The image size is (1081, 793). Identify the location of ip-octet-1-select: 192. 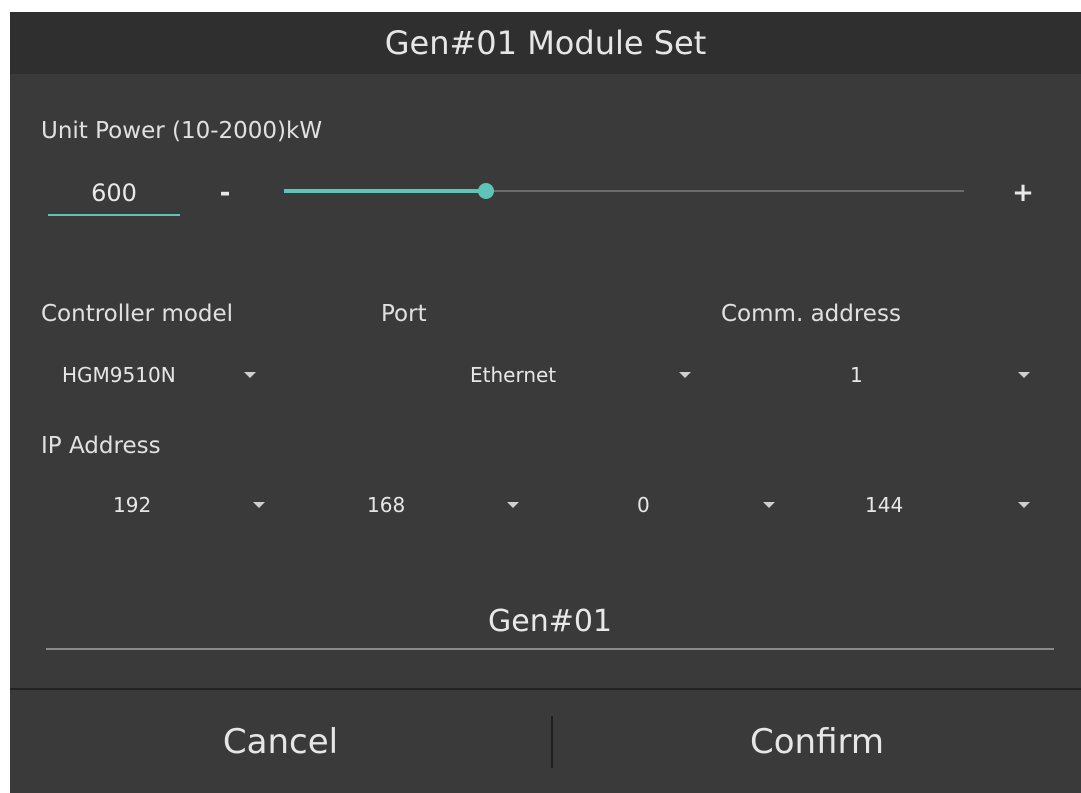
(161, 505).